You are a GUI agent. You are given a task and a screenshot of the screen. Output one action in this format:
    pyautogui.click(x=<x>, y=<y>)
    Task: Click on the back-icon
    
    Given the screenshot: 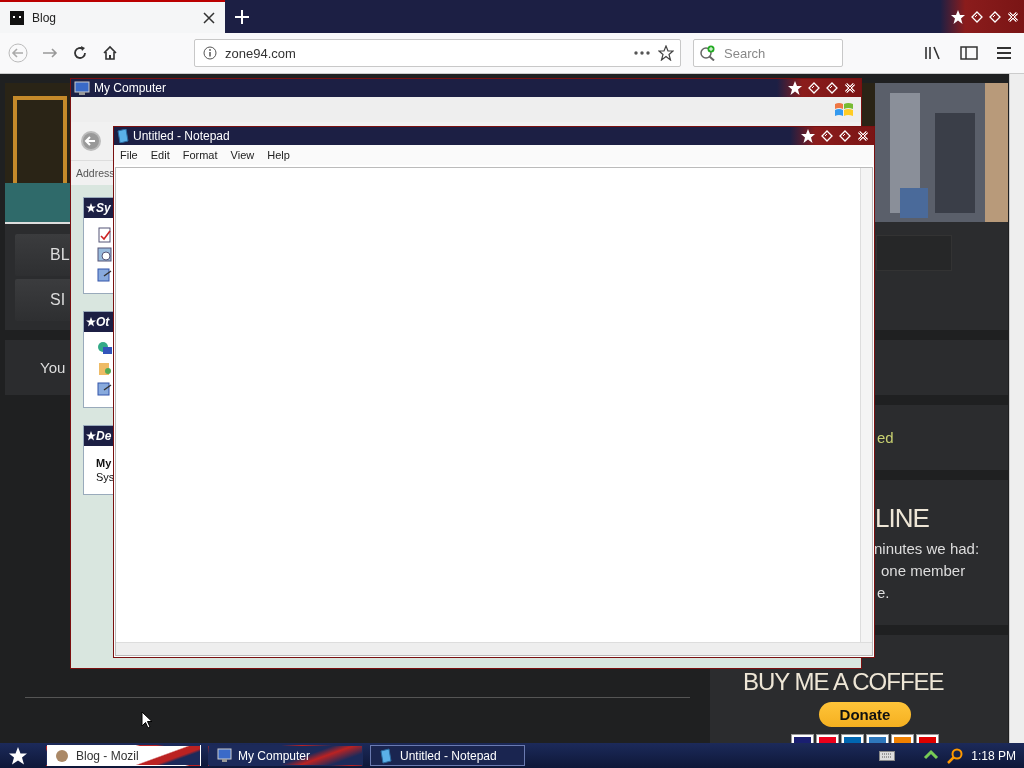 What is the action you would take?
    pyautogui.click(x=91, y=141)
    